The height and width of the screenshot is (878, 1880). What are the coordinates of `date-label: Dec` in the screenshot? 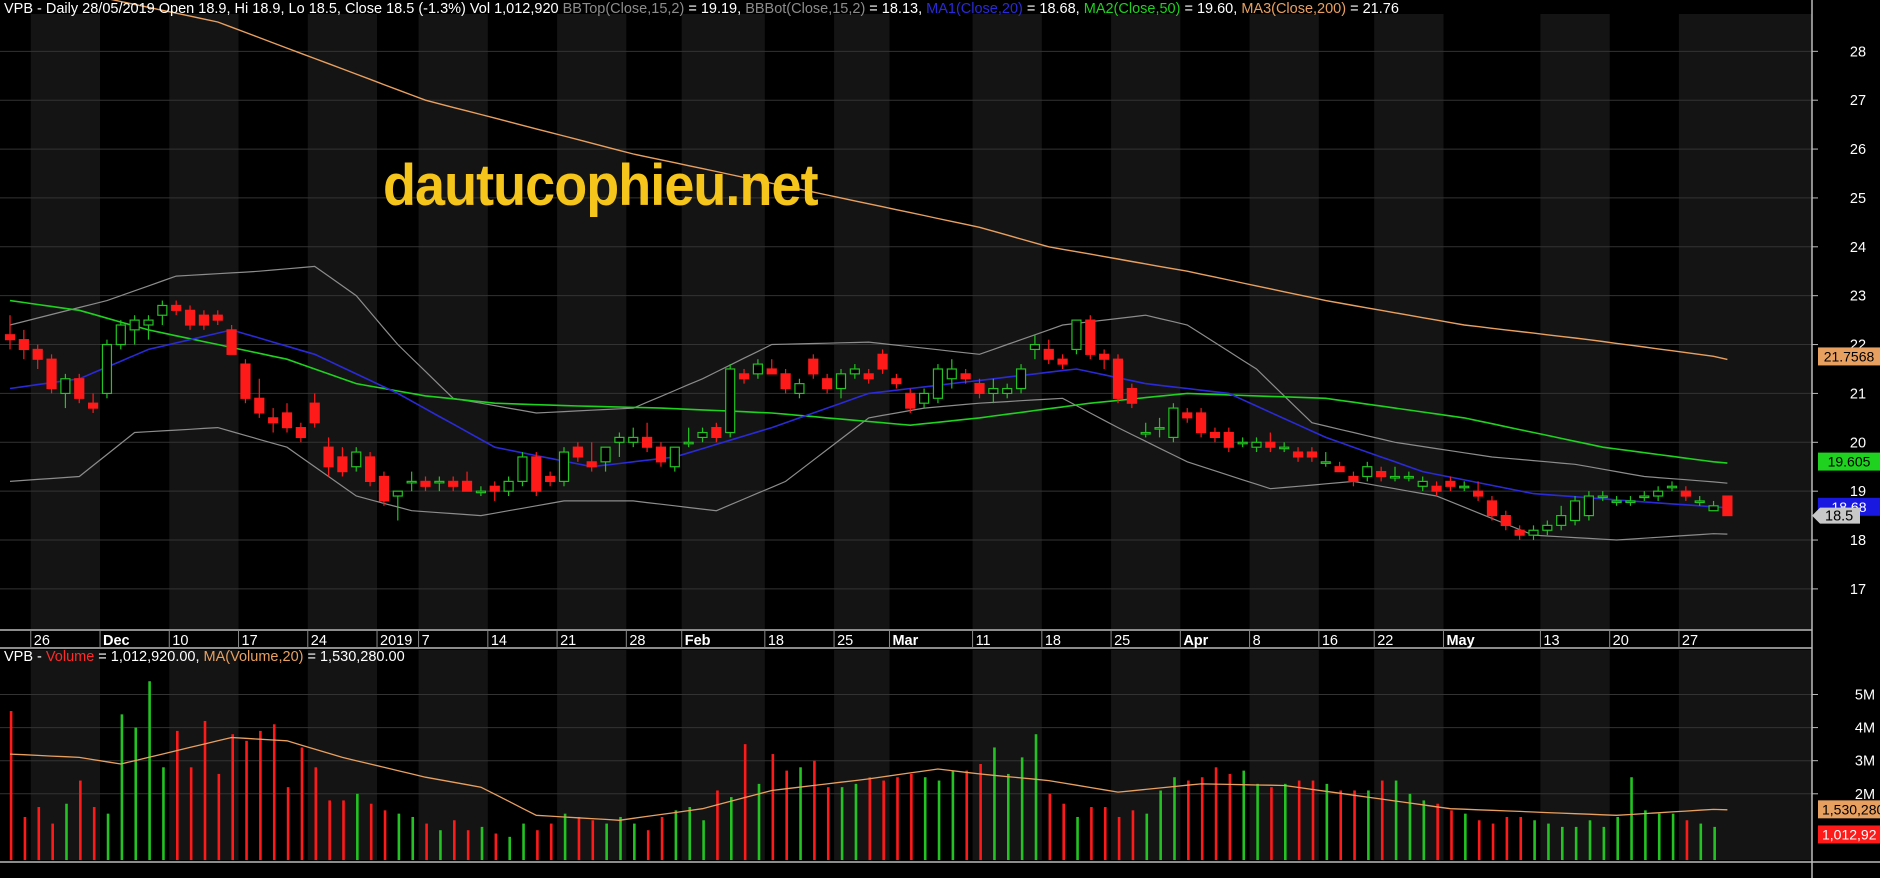 It's located at (116, 641).